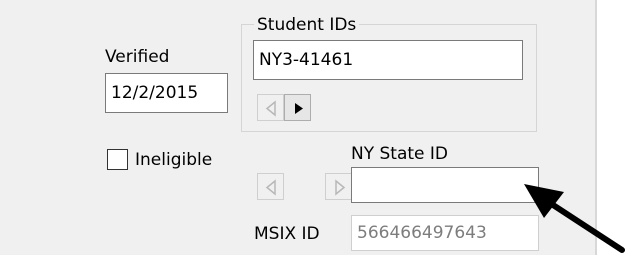 The width and height of the screenshot is (626, 255). I want to click on ny-state-id-label: NY State ID, so click(400, 154).